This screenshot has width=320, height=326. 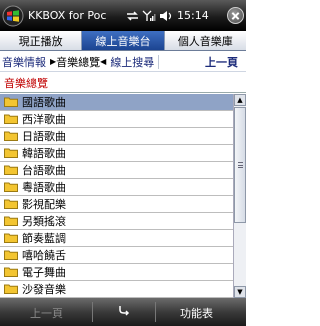 I want to click on list-item-label: 沙發音樂, so click(x=44, y=290).